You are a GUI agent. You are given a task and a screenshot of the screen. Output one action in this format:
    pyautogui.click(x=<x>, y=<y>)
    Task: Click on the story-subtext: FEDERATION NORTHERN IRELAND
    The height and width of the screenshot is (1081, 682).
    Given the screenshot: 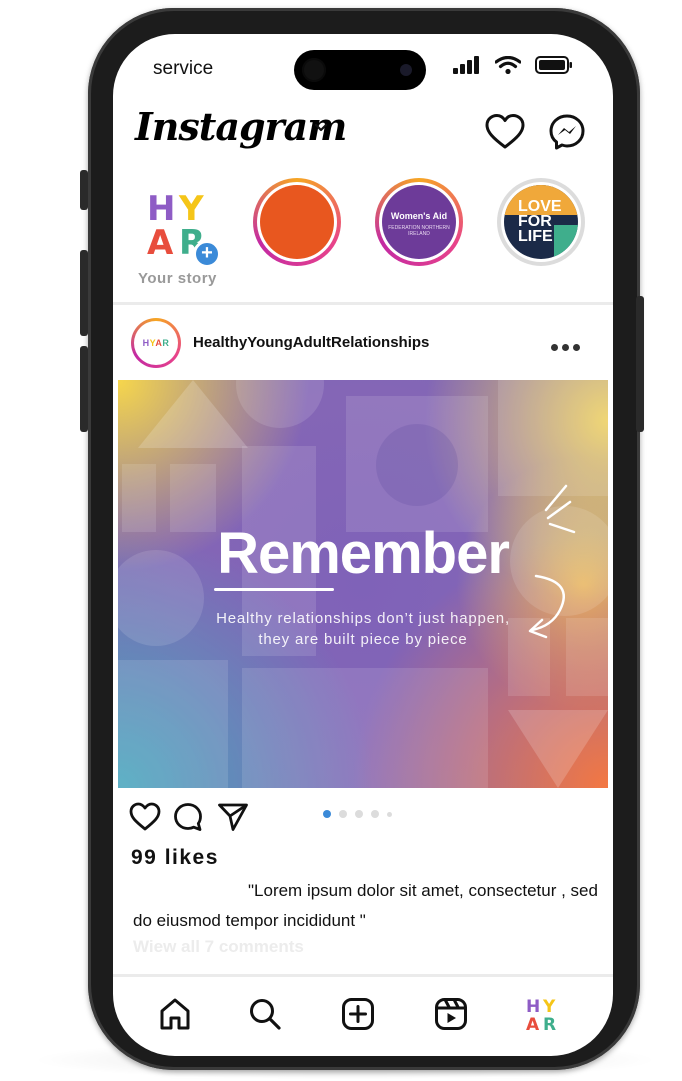 What is the action you would take?
    pyautogui.click(x=419, y=231)
    